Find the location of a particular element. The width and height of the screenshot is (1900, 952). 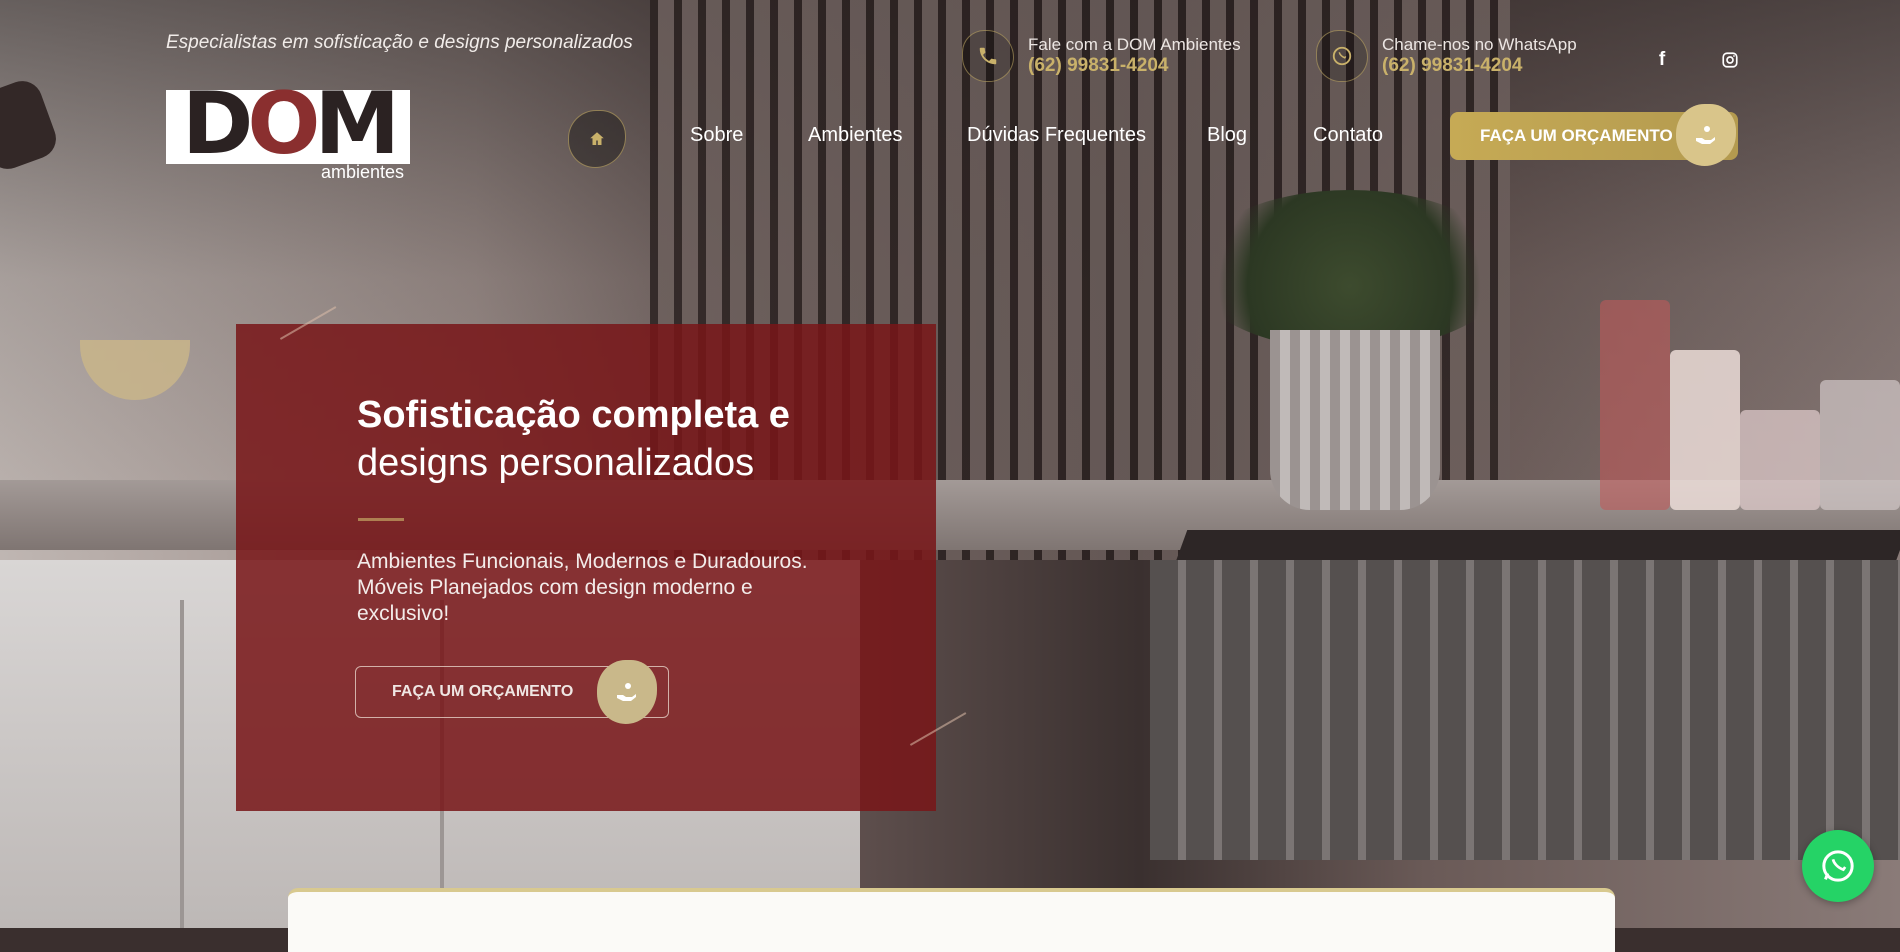

vanity-slats is located at coordinates (1525, 710).